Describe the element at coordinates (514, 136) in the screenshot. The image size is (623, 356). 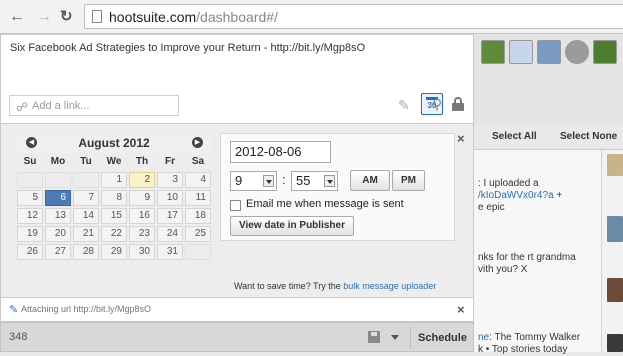
I see `select-all-link: Select All` at that location.